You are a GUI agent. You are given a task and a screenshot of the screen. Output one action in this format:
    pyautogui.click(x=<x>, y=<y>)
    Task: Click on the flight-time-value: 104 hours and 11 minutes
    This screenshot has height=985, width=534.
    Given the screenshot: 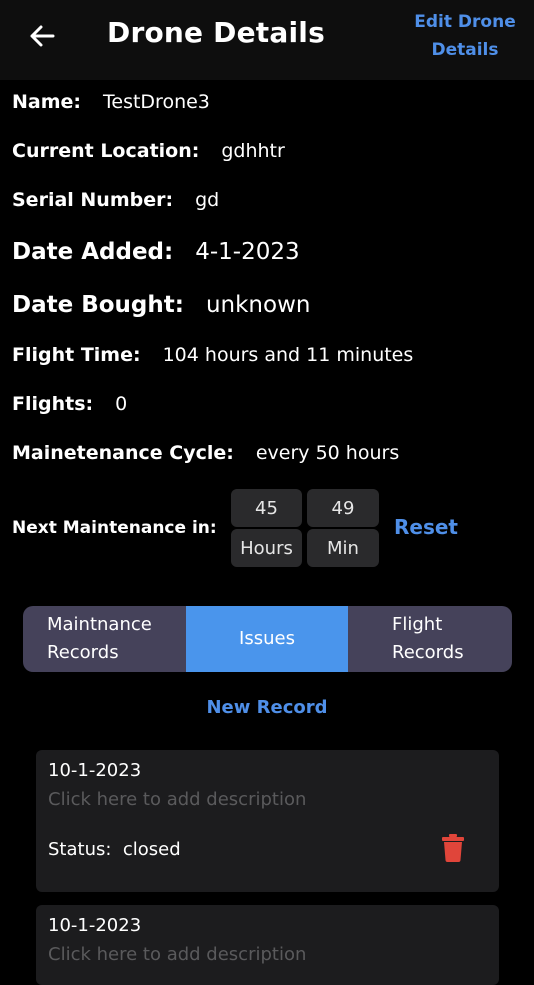 What is the action you would take?
    pyautogui.click(x=288, y=355)
    